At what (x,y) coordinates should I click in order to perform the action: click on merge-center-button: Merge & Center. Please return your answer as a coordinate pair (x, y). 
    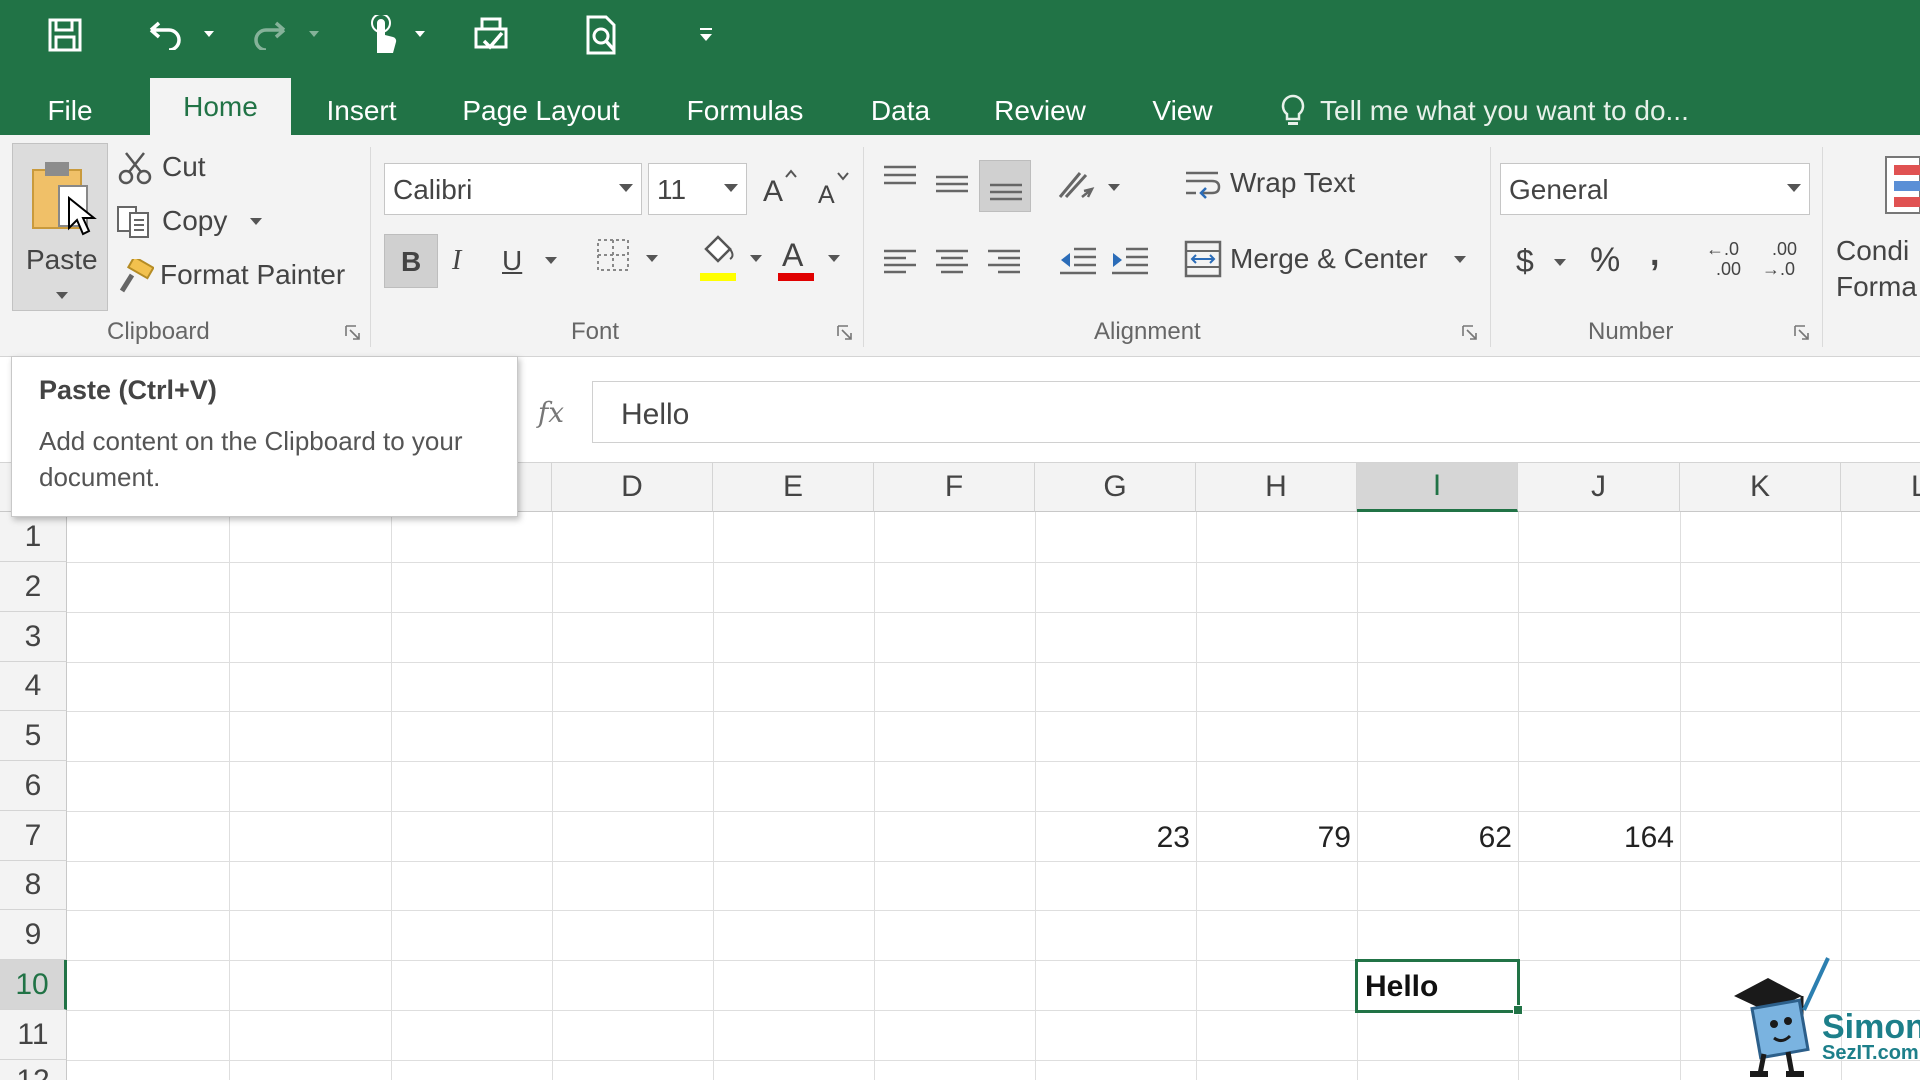
    Looking at the image, I should click on (1325, 261).